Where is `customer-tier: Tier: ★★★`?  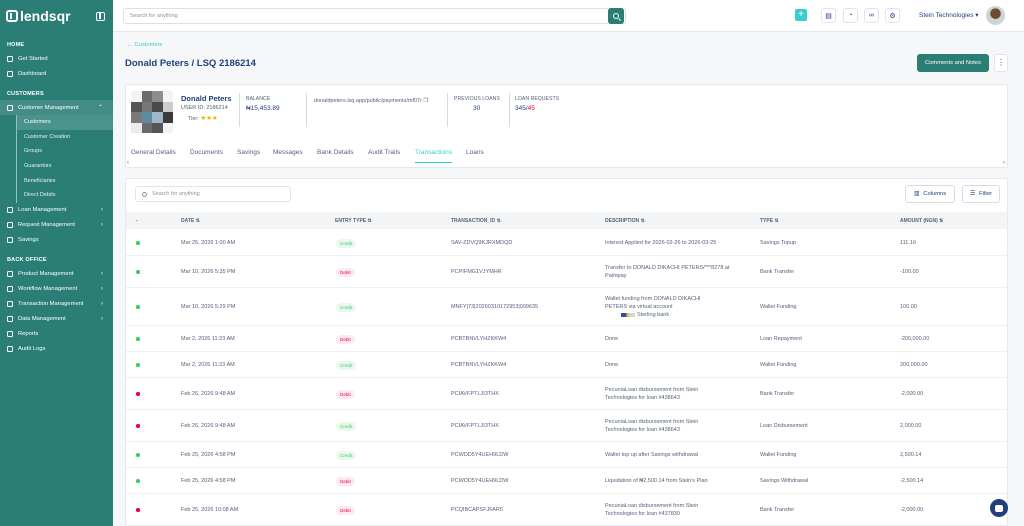 customer-tier: Tier: ★★★ is located at coordinates (203, 118).